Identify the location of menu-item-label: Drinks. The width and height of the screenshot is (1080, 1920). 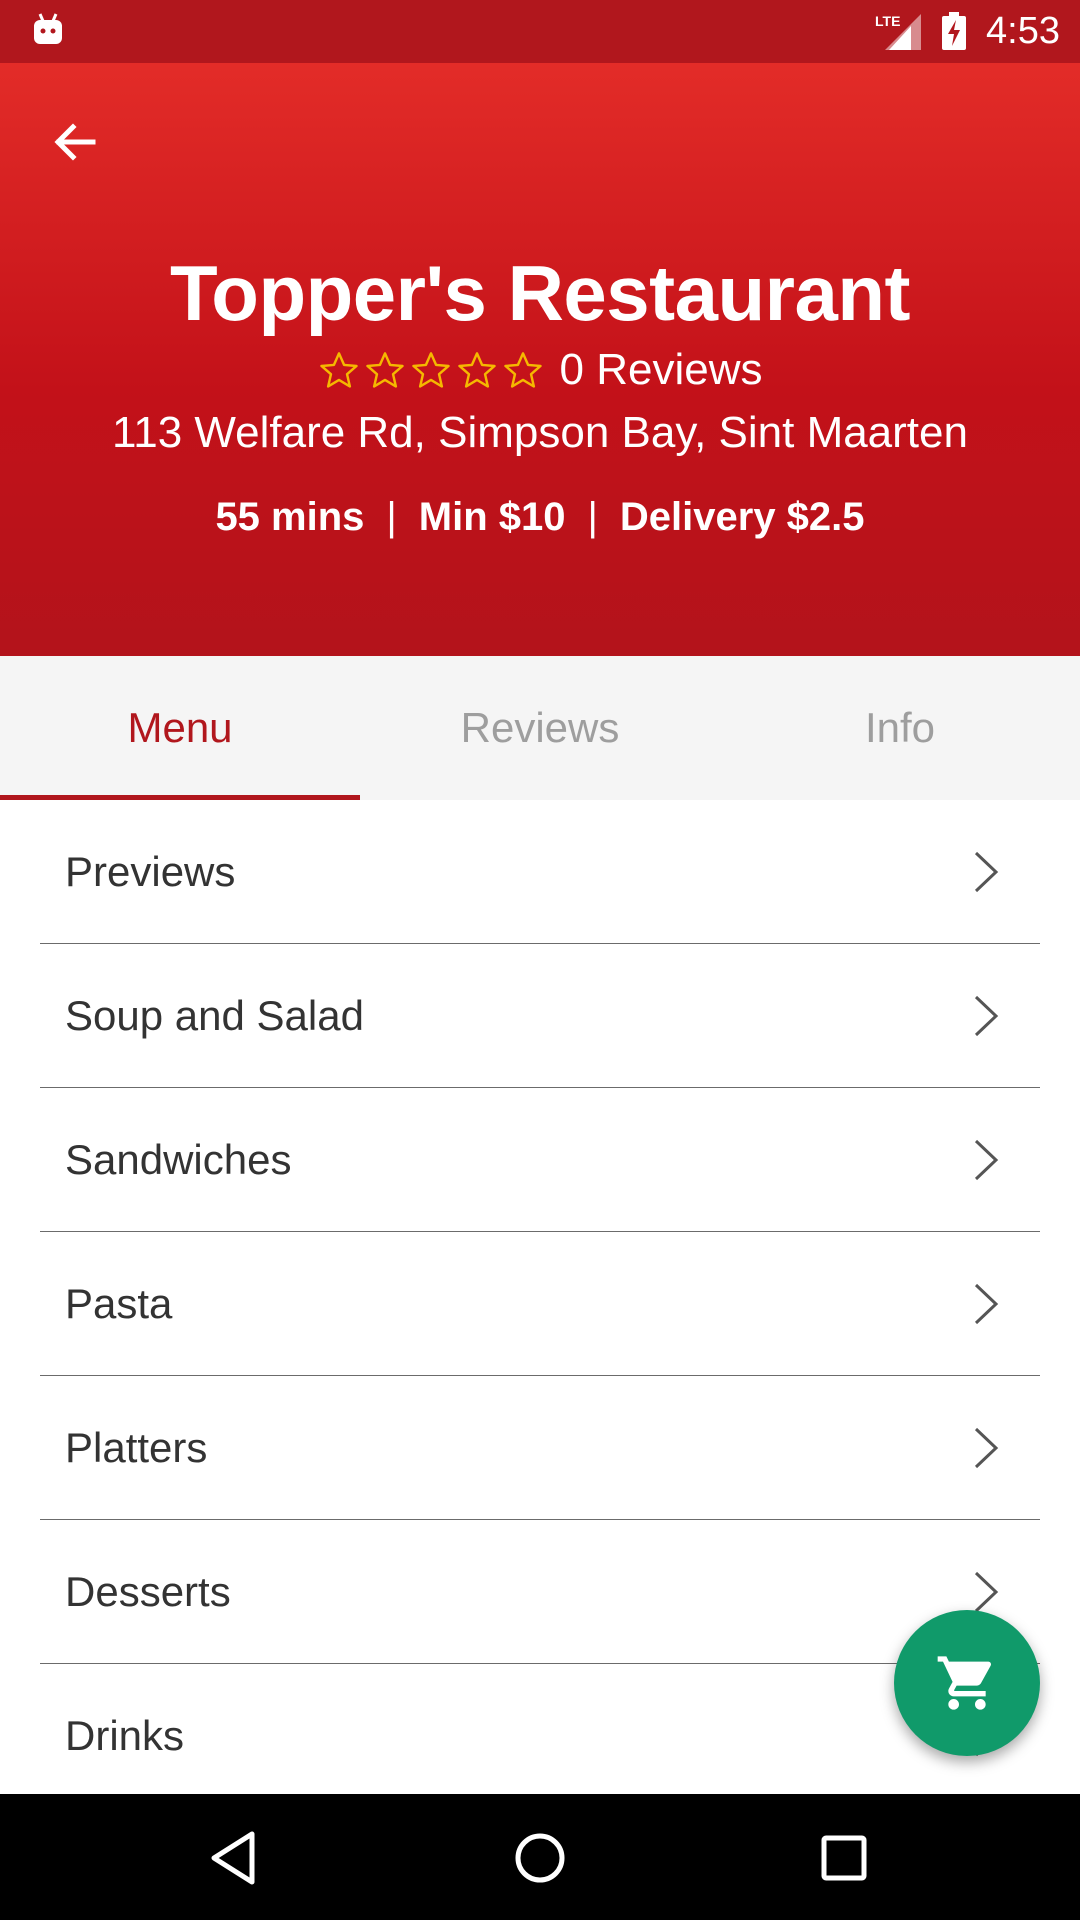
(125, 1735).